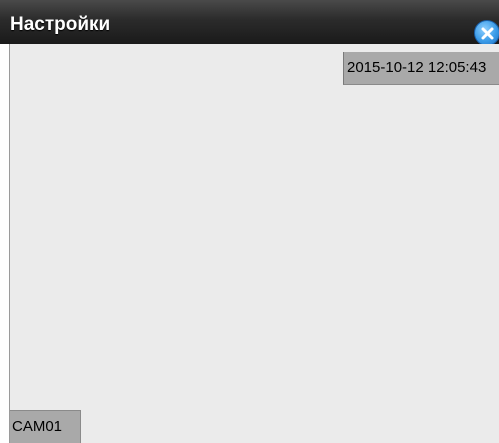 Image resolution: width=499 pixels, height=443 pixels. I want to click on timestamp-overlay: 2015-10-12 12:05:43, so click(421, 68).